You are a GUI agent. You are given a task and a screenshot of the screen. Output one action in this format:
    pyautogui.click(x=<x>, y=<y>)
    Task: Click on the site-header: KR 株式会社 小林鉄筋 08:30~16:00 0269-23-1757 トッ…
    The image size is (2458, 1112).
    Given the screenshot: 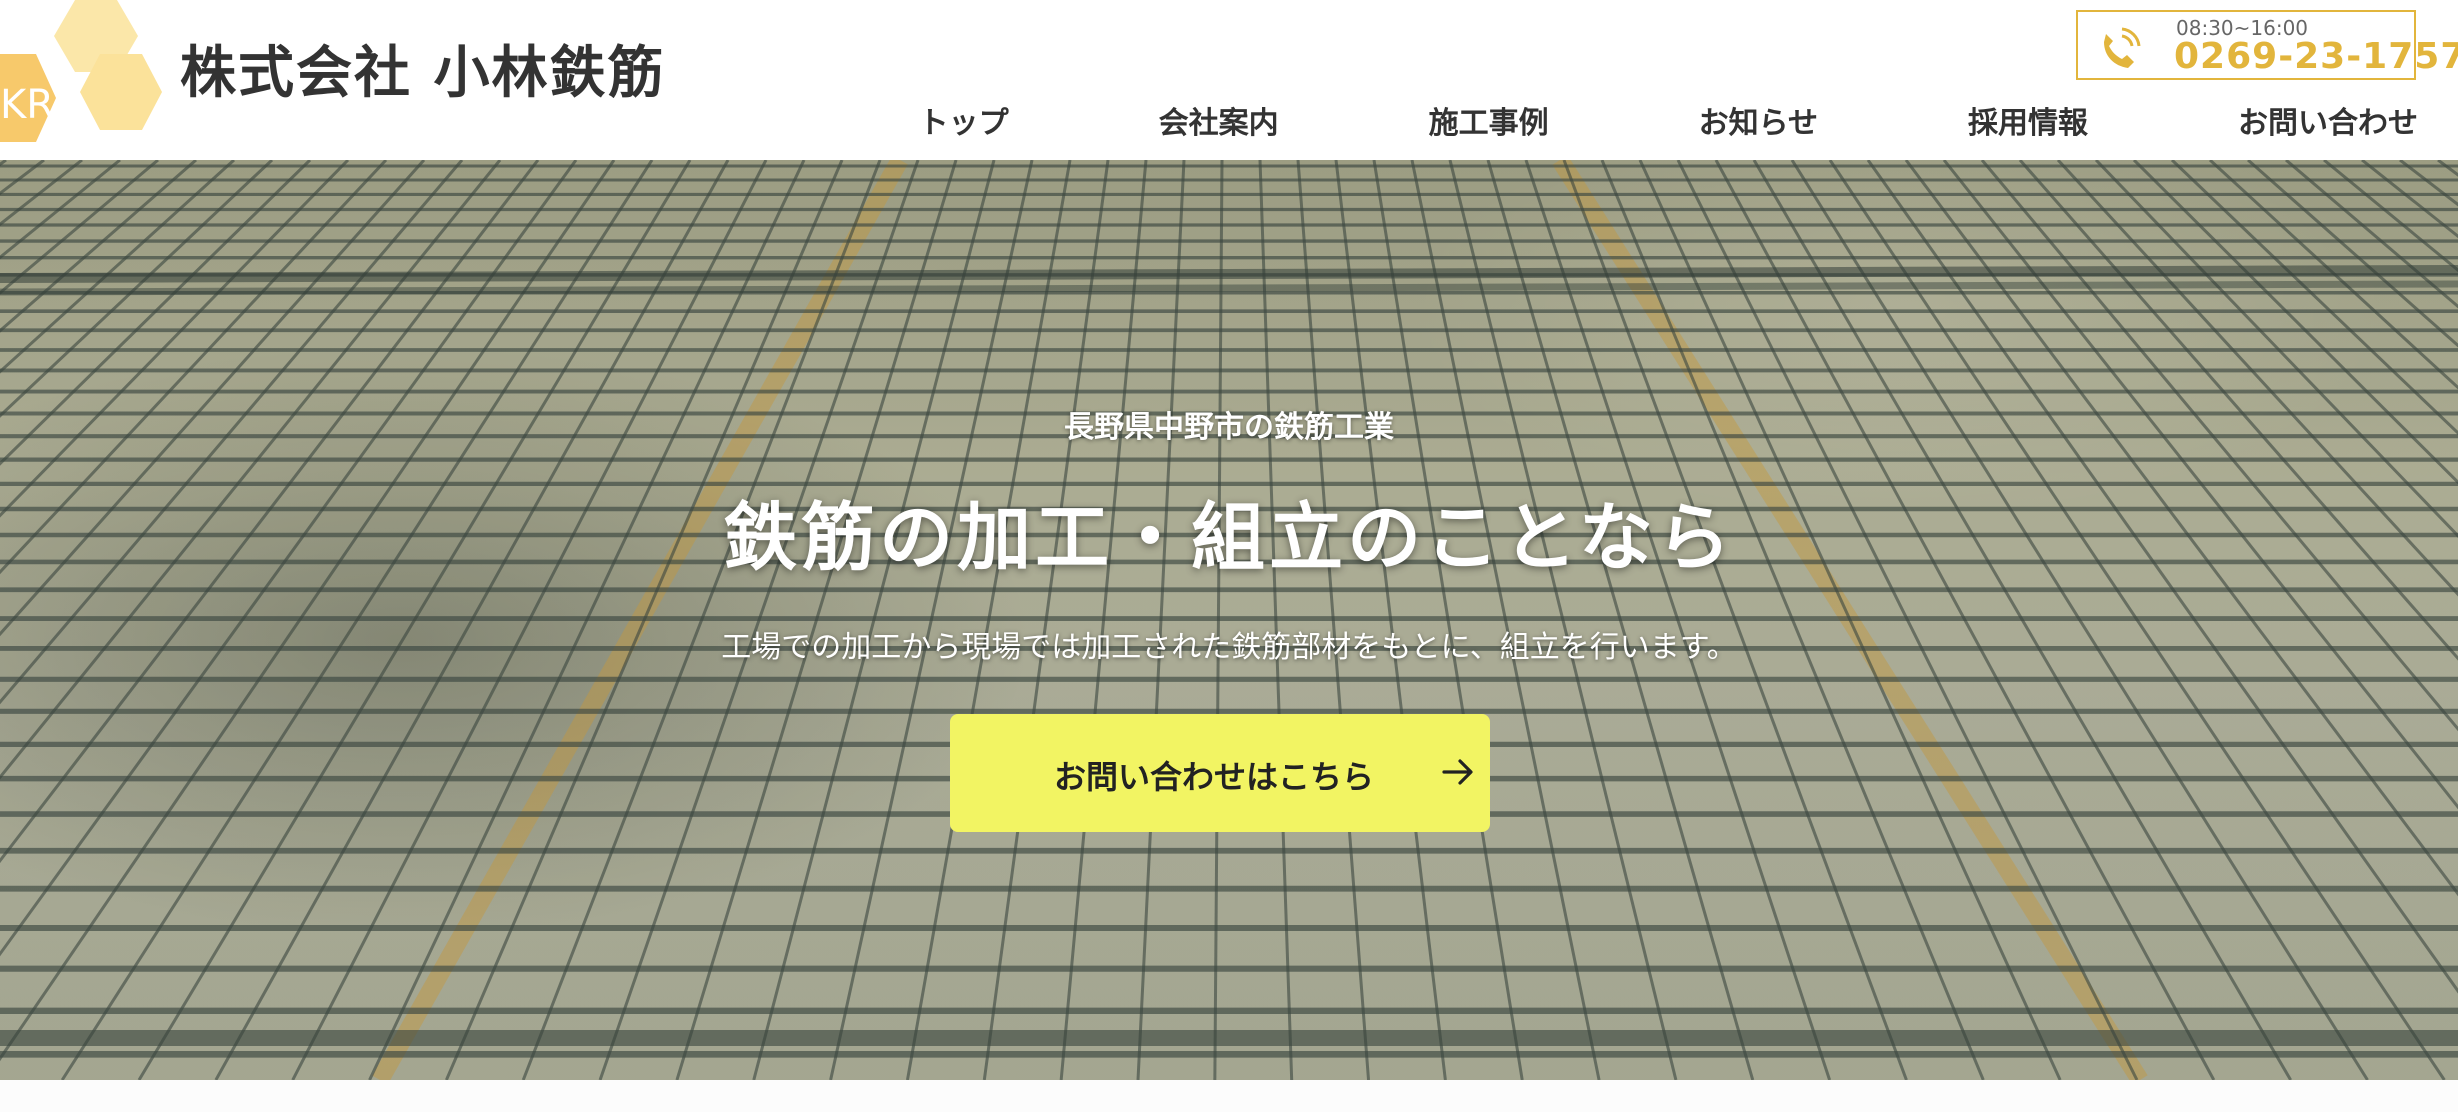 What is the action you would take?
    pyautogui.click(x=1229, y=80)
    